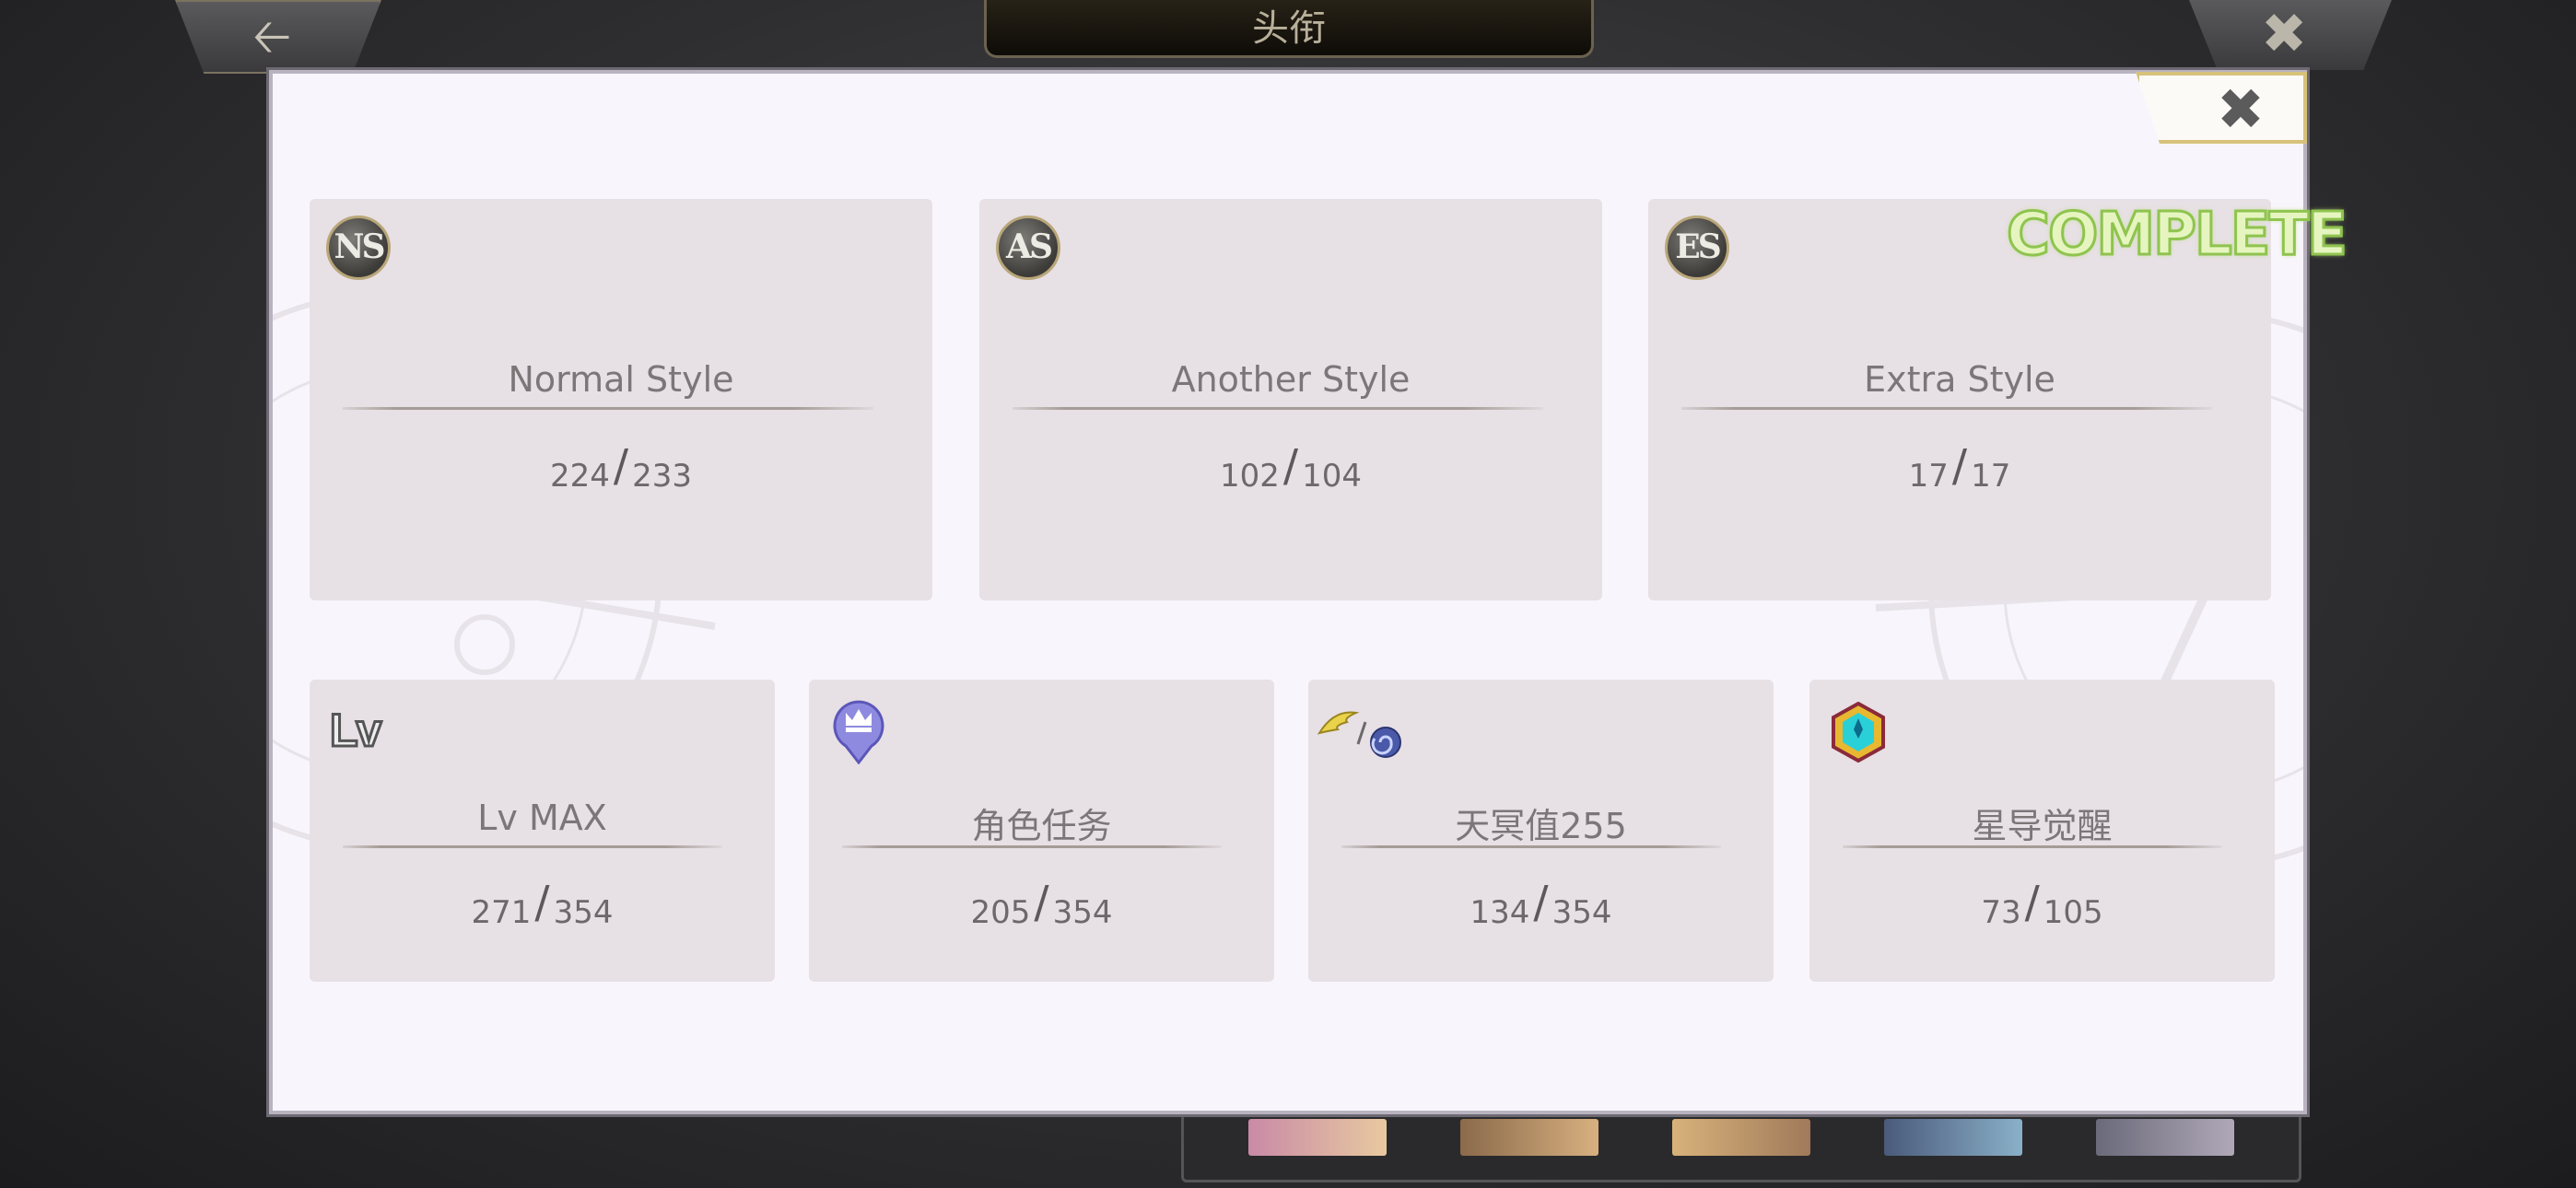 This screenshot has height=1188, width=2576. I want to click on crown-marker-icon, so click(859, 732).